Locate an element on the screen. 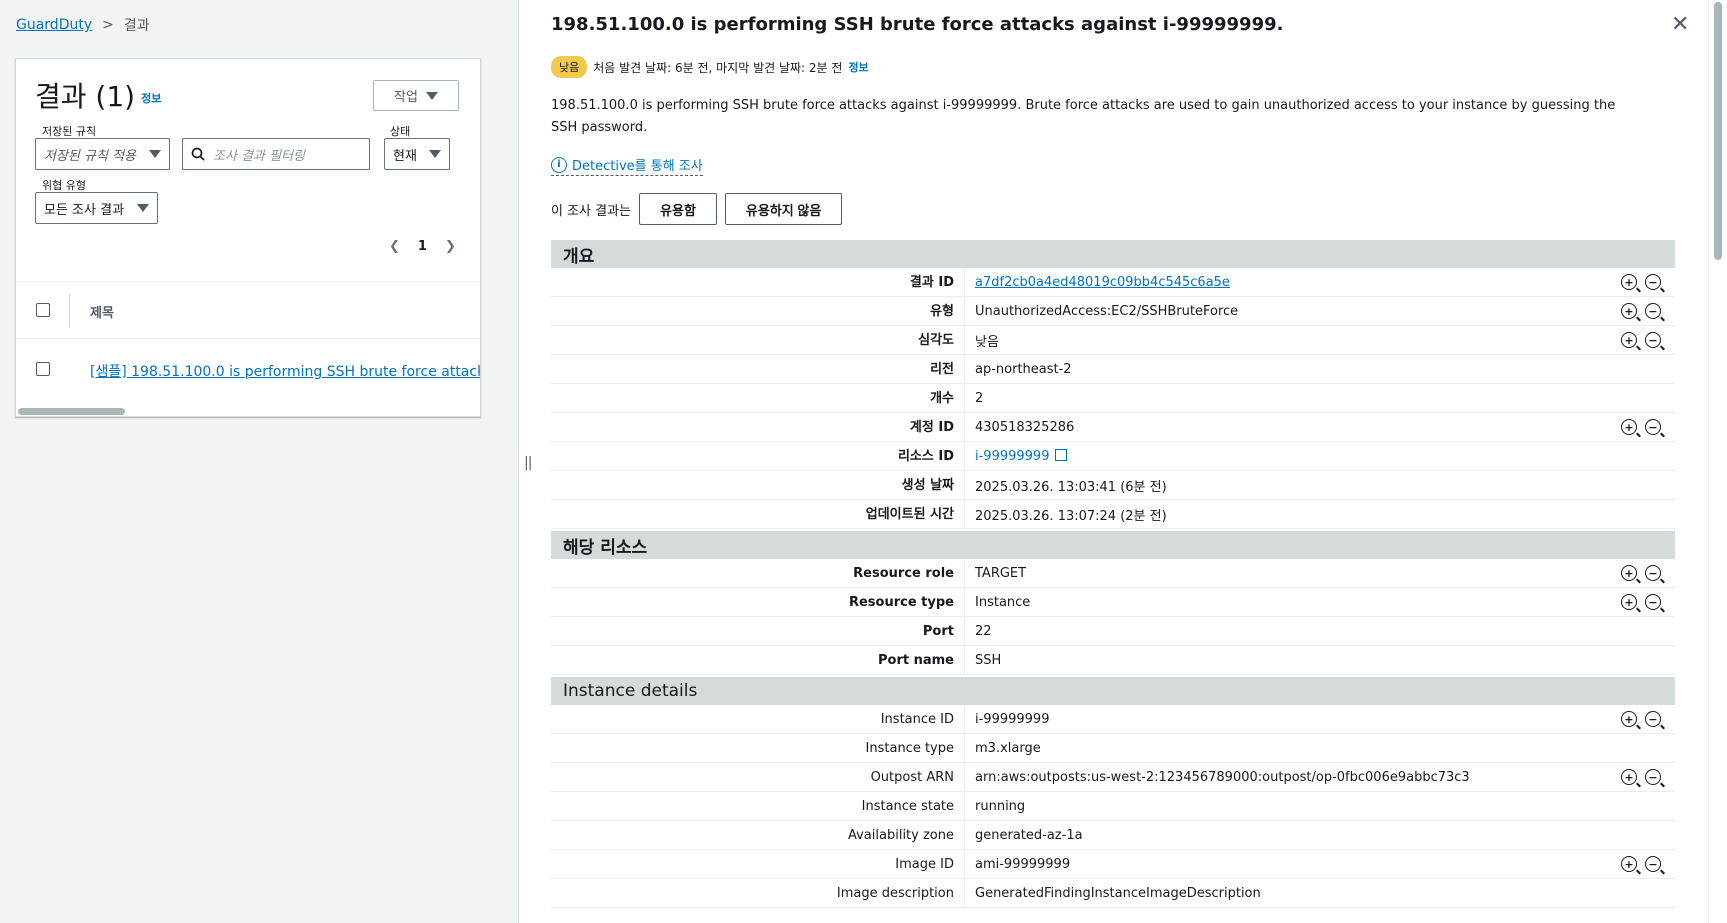  kv-key: Port is located at coordinates (758, 631).